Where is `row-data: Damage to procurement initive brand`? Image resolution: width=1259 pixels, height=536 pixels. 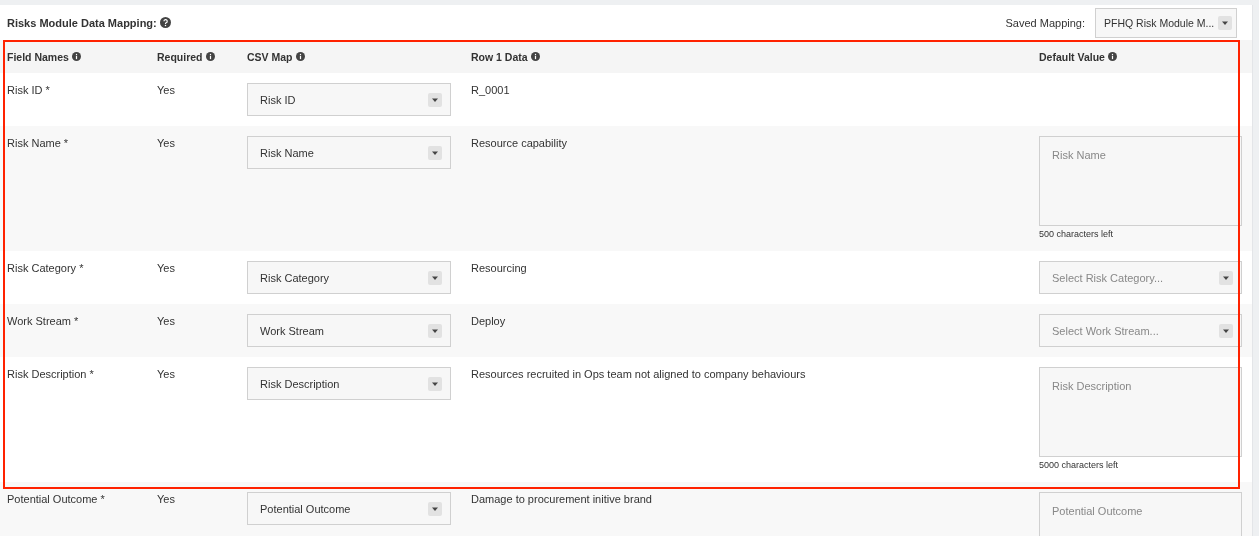 row-data: Damage to procurement initive brand is located at coordinates (561, 499).